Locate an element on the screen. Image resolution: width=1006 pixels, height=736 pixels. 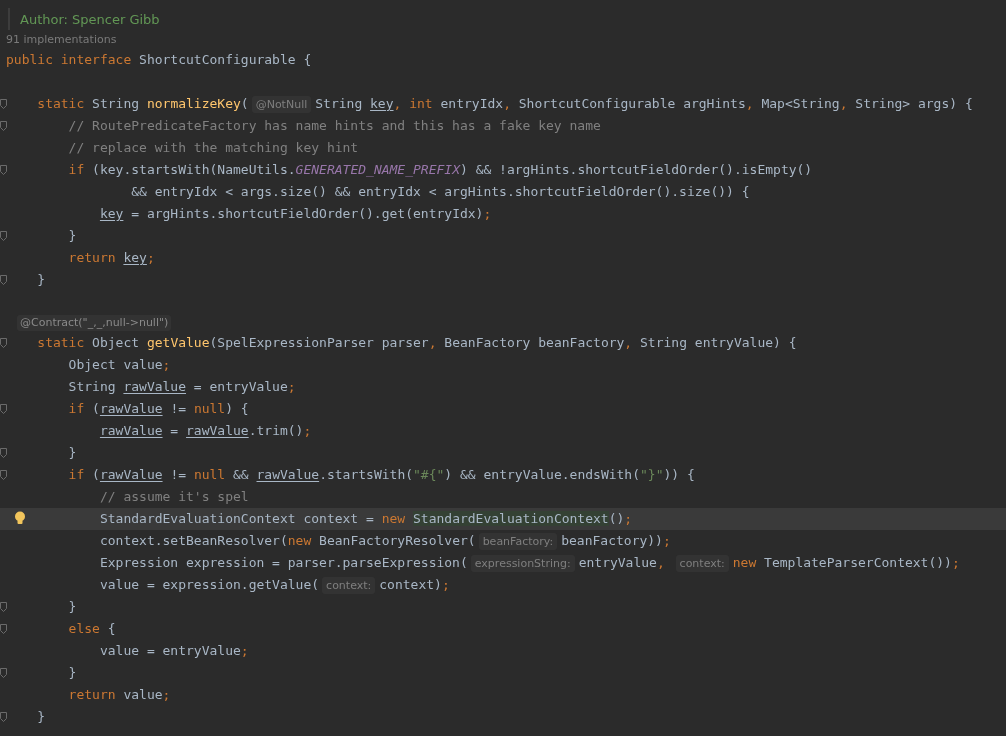
code-text: new TemplateParserContext()); is located at coordinates (846, 563).